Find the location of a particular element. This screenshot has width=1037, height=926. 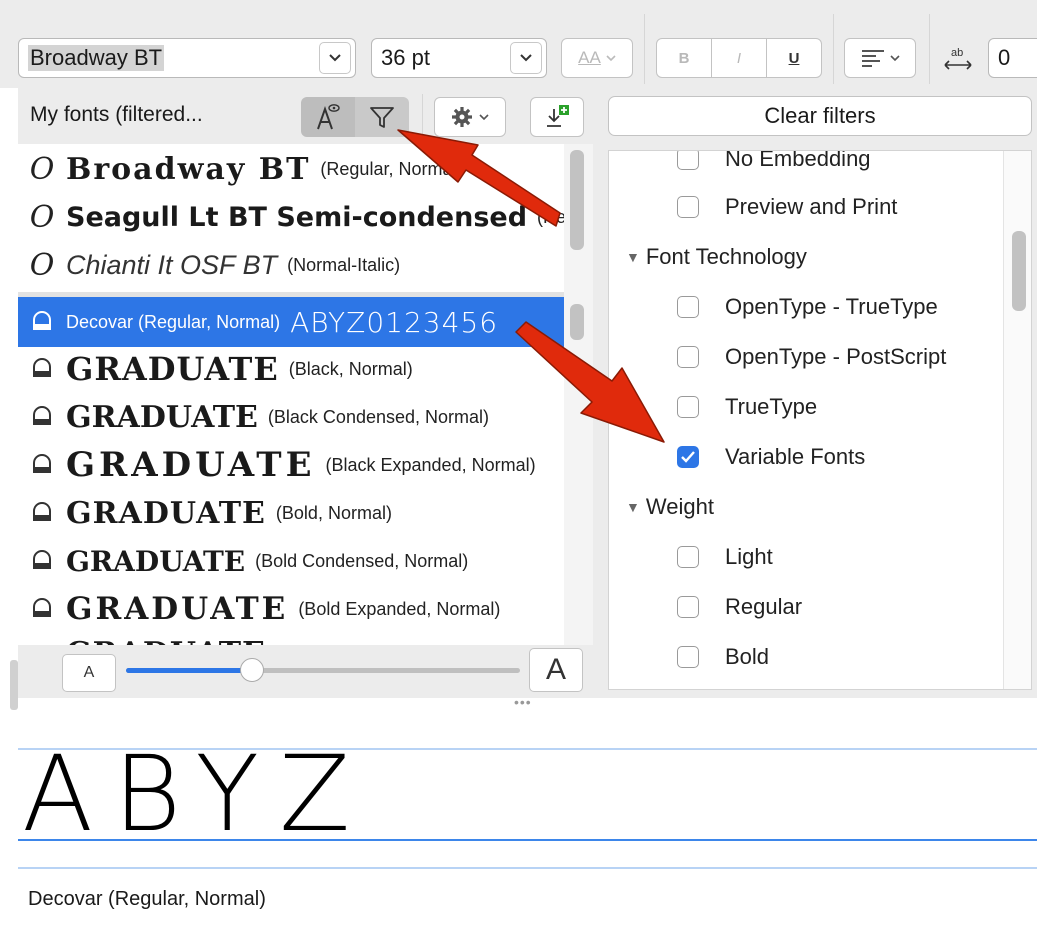

side-handle is located at coordinates (14, 685).